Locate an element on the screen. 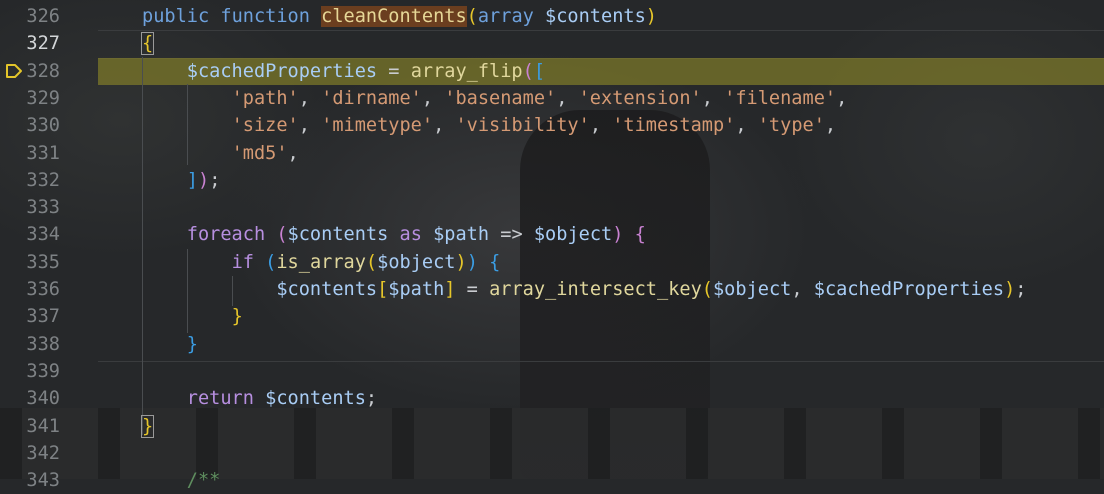 The image size is (1104, 494). code-token: cleanContents is located at coordinates (394, 16).